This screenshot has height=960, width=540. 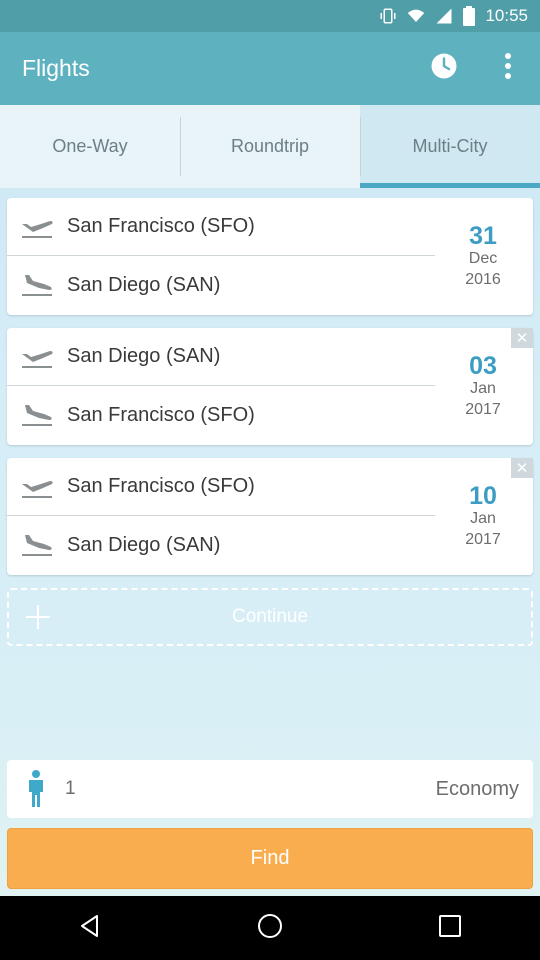 I want to click on home-button, so click(x=270, y=928).